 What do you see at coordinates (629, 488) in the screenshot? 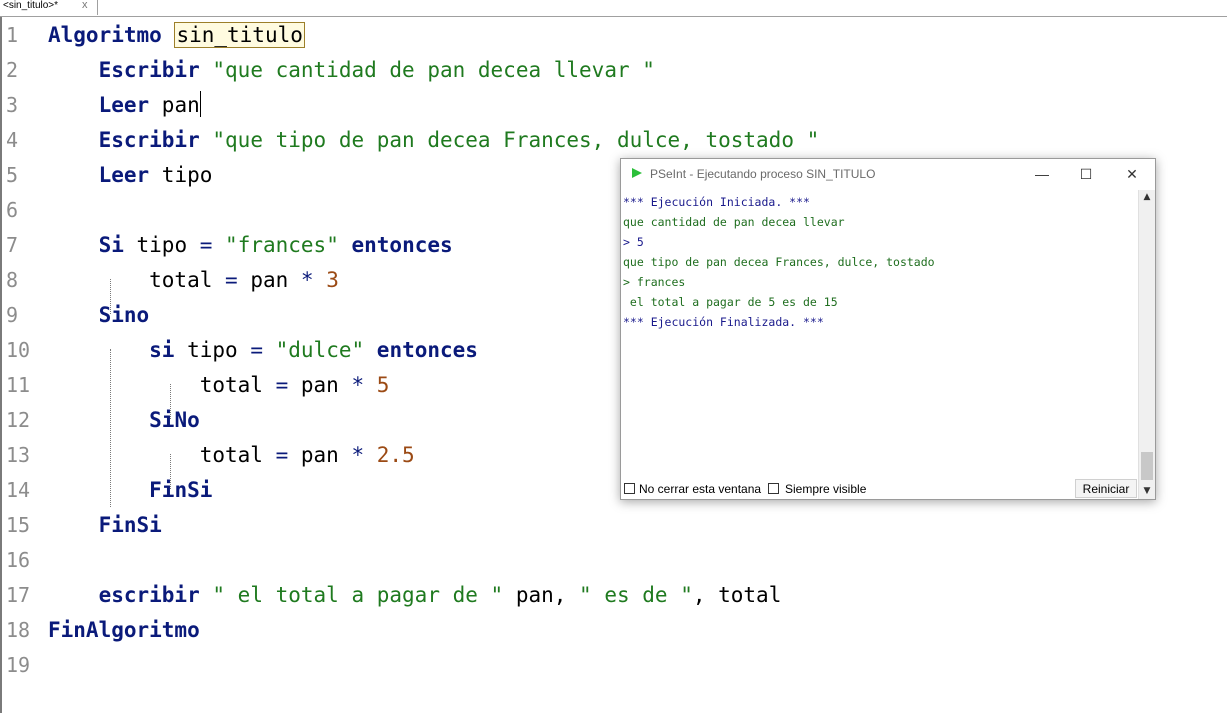
I see `keep-open-checkbox` at bounding box center [629, 488].